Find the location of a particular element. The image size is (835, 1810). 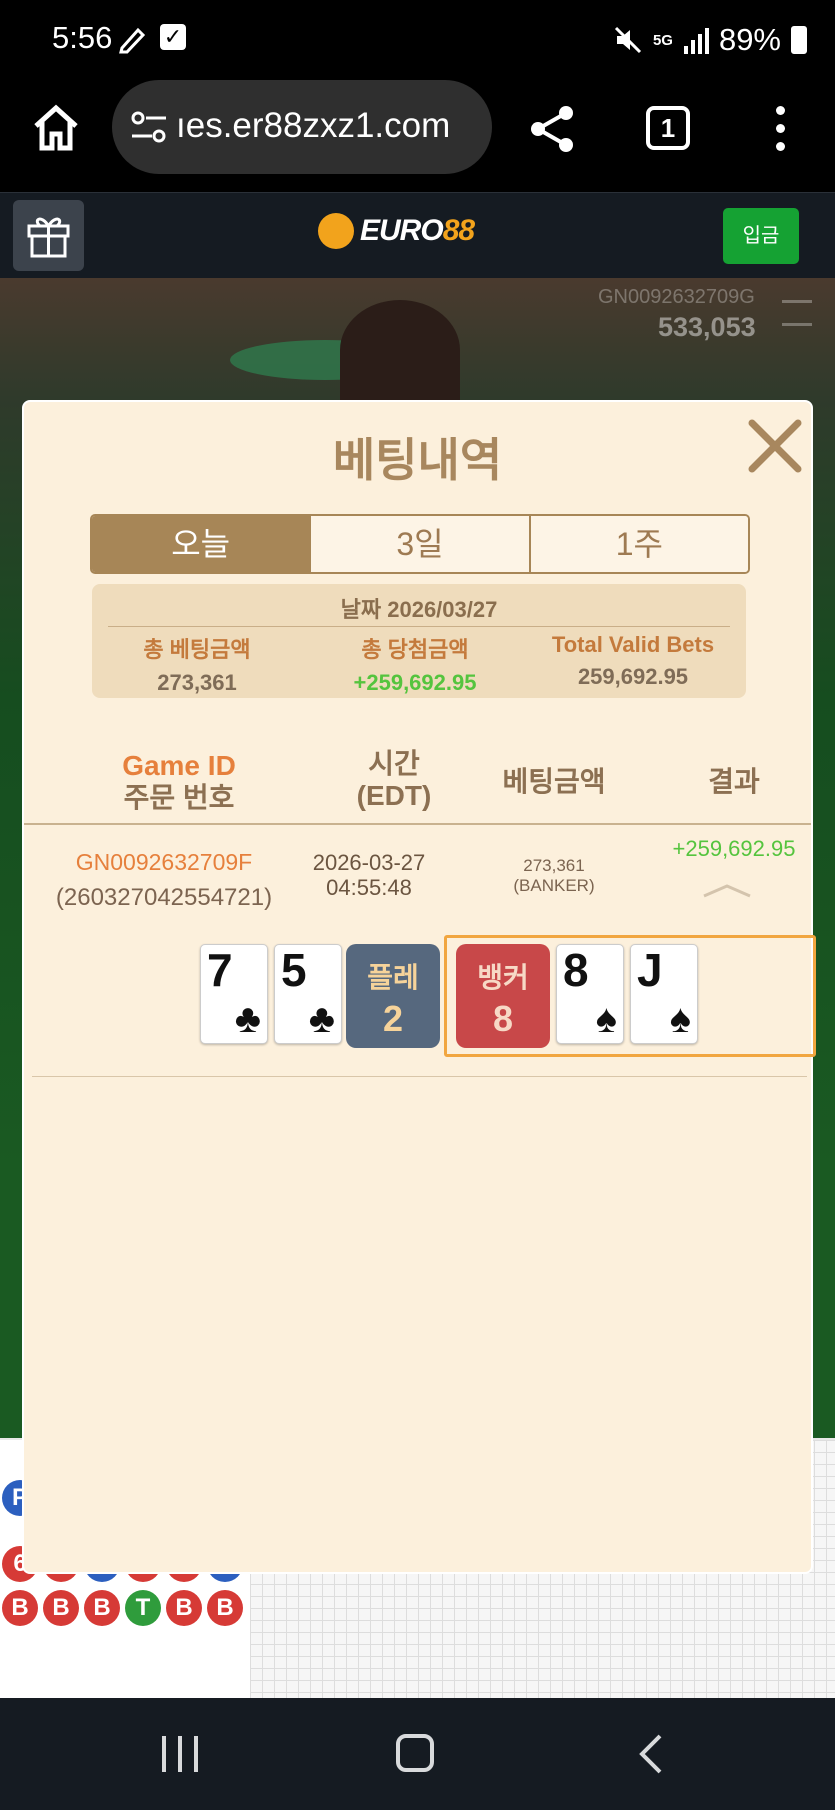

hamburger-icon is located at coordinates (797, 313).